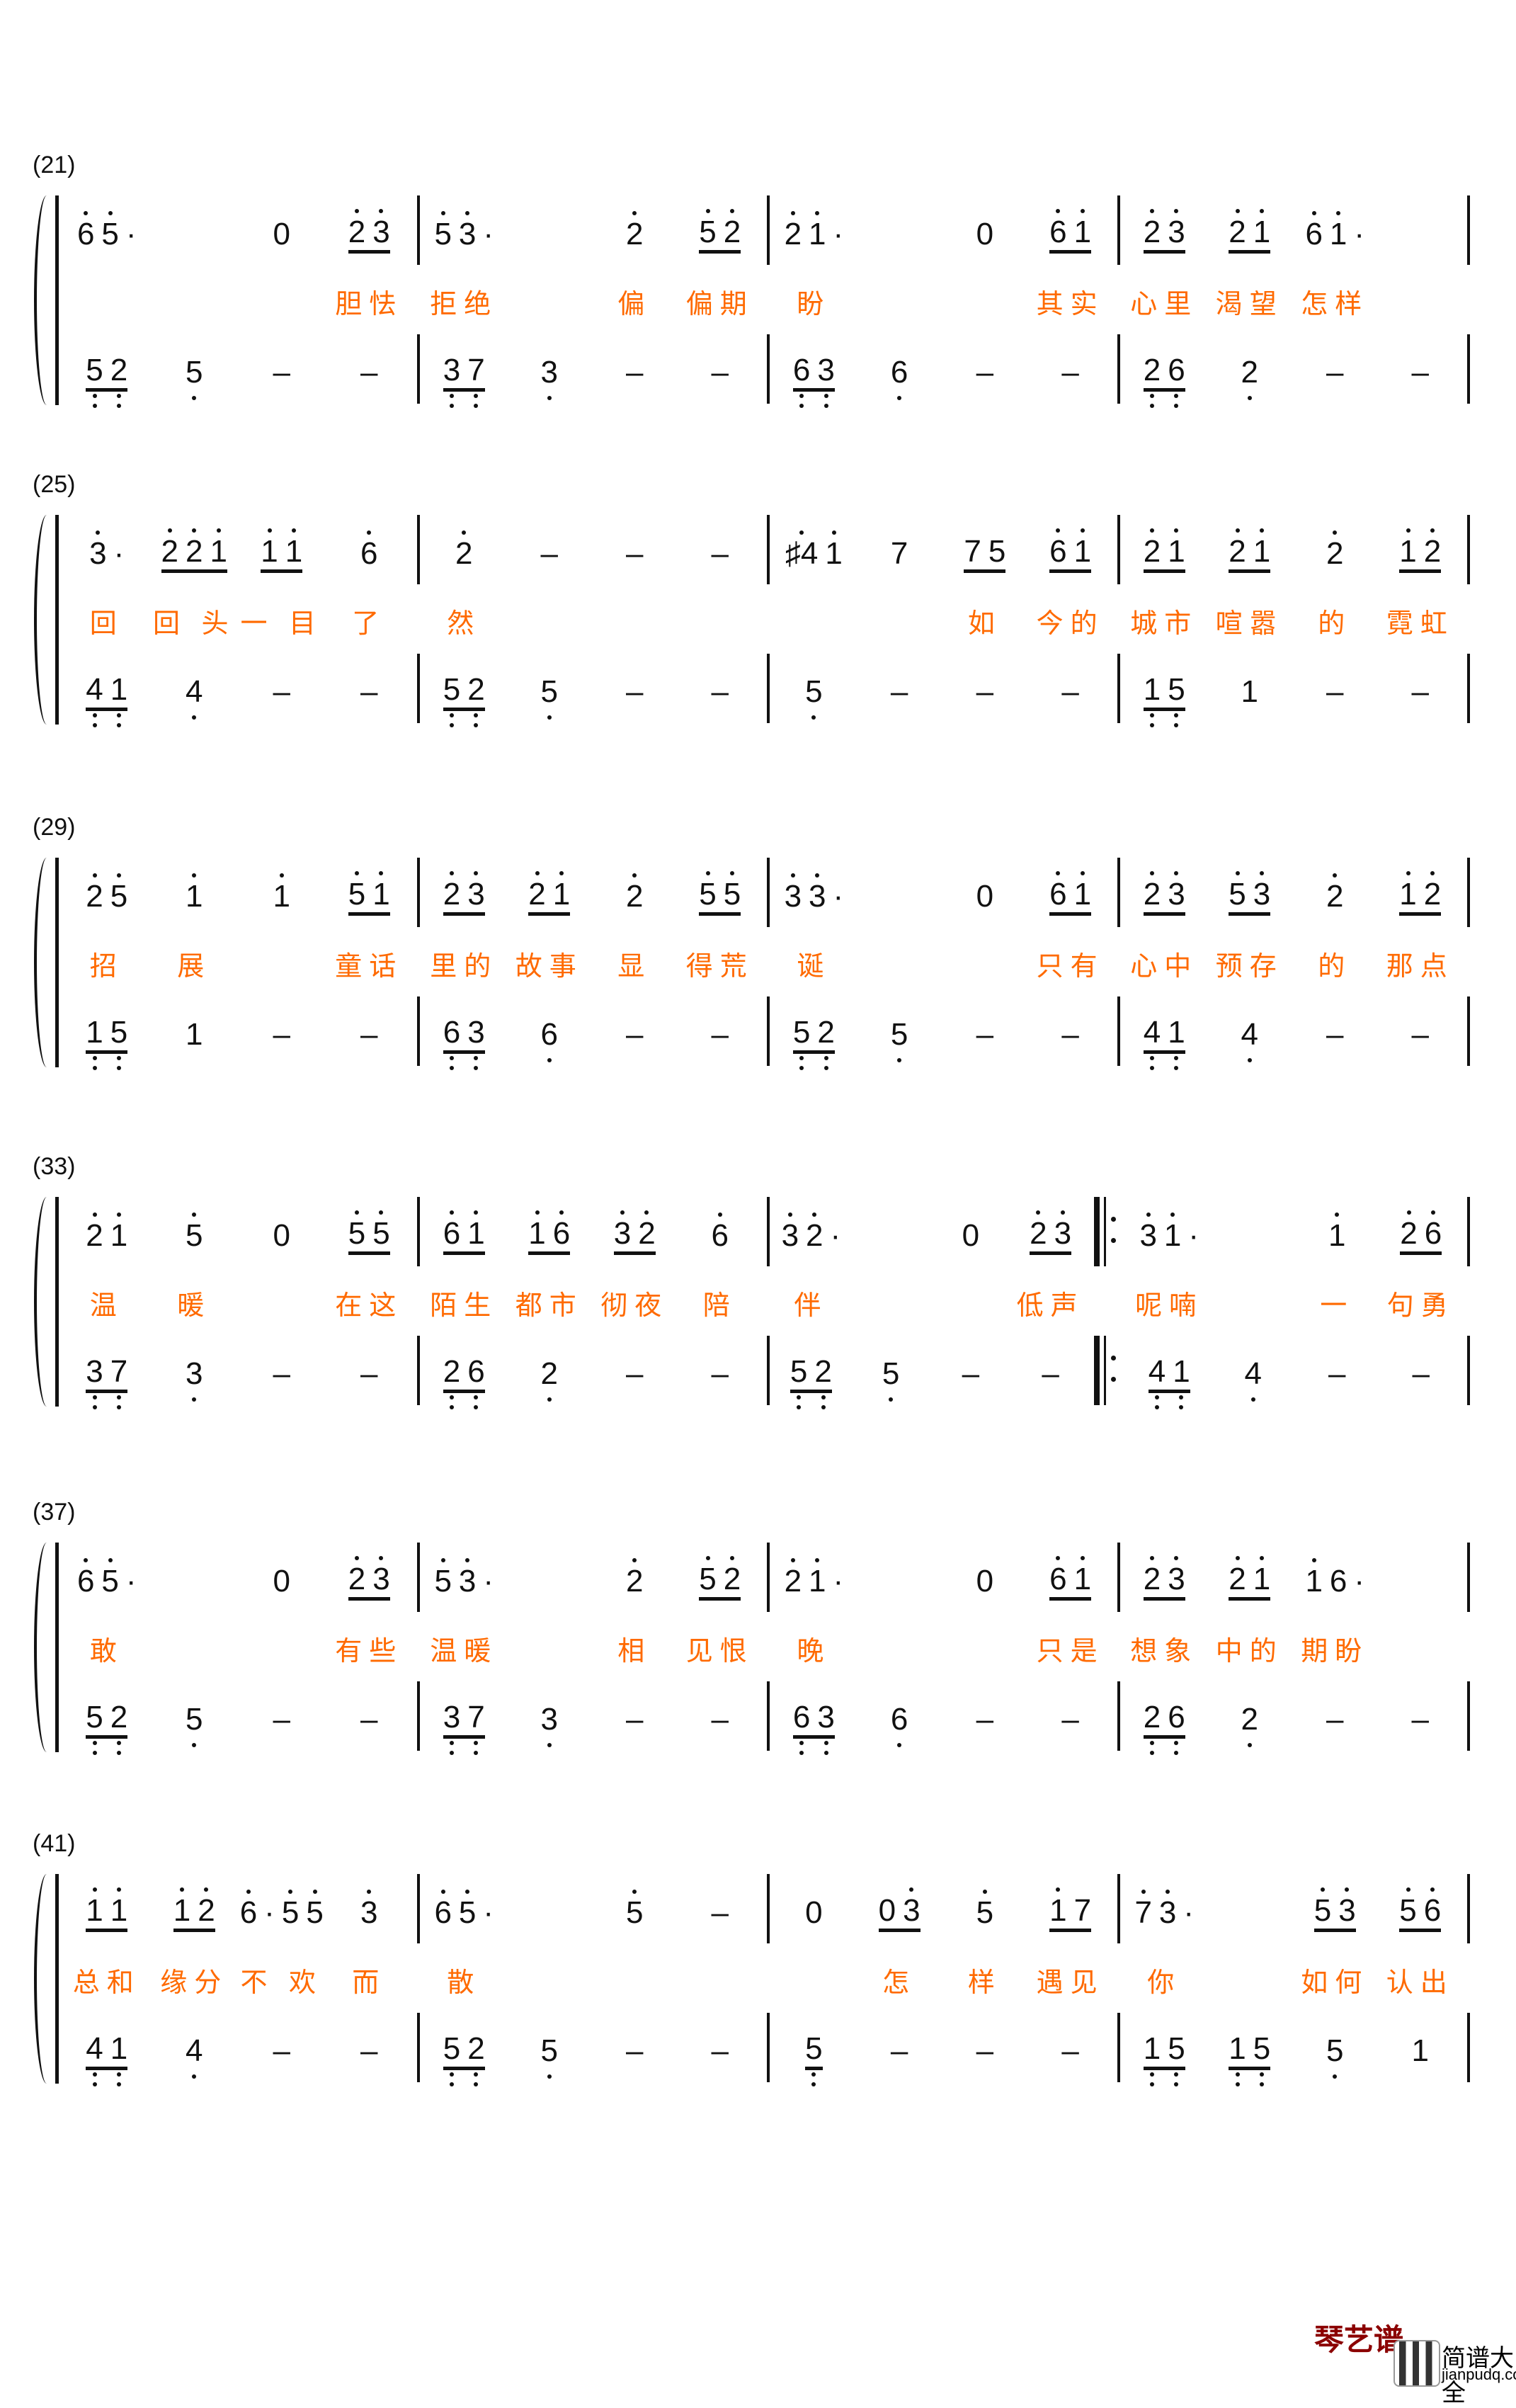 The image size is (1516, 2408). What do you see at coordinates (238, 620) in the screenshot?
I see `lyrics-measure: 回回 头一 目了` at bounding box center [238, 620].